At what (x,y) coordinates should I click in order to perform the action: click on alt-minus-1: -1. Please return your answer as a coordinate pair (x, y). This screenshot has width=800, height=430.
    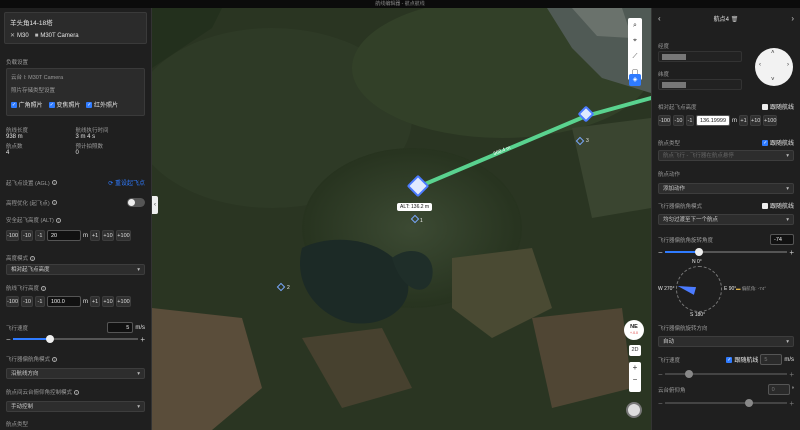
    Looking at the image, I should click on (690, 120).